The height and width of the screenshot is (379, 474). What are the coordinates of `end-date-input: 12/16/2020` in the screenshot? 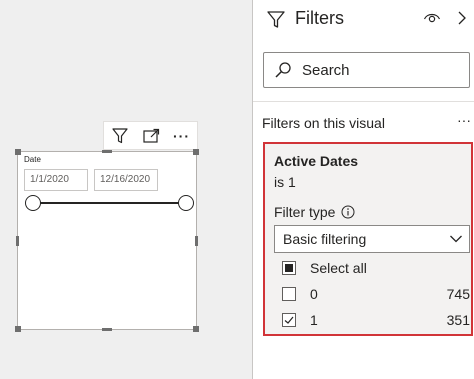 It's located at (126, 180).